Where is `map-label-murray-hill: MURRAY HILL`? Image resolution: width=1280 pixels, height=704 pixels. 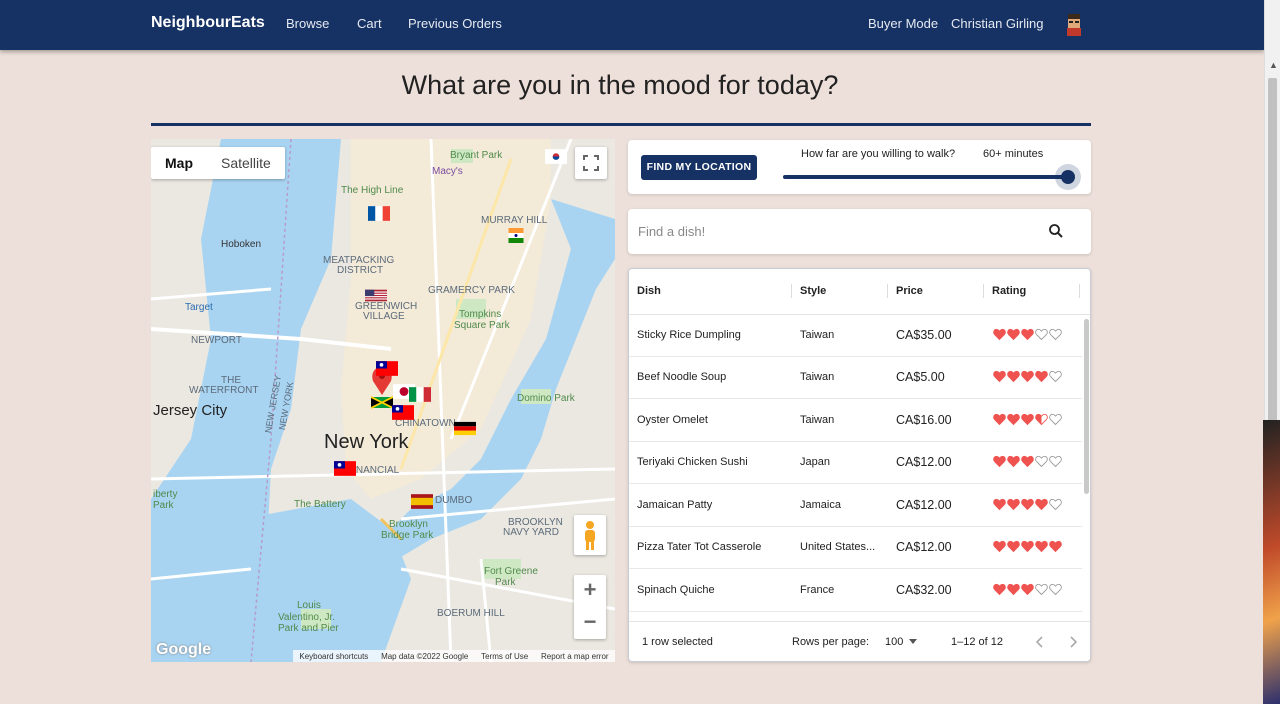
map-label-murray-hill: MURRAY HILL is located at coordinates (514, 220).